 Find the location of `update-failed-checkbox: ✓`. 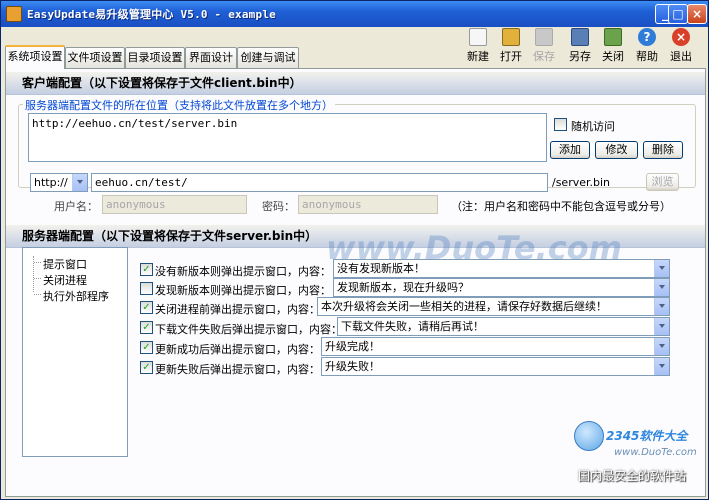

update-failed-checkbox: ✓ is located at coordinates (146, 367).